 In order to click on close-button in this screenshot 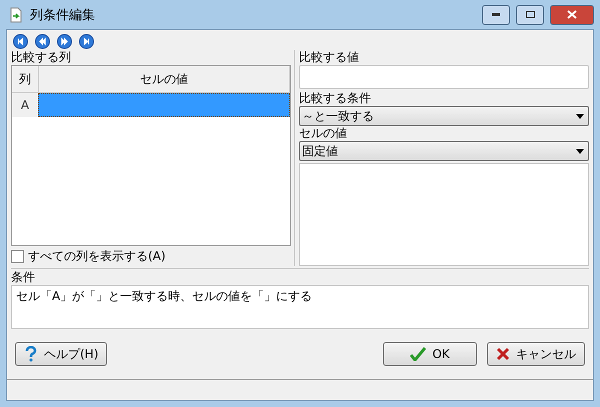, I will do `click(572, 14)`.